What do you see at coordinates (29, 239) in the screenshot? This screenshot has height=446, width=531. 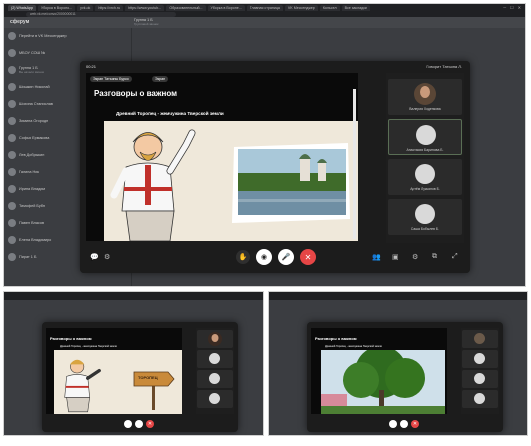 I see `chat-list-item: Елена Владимиро` at bounding box center [29, 239].